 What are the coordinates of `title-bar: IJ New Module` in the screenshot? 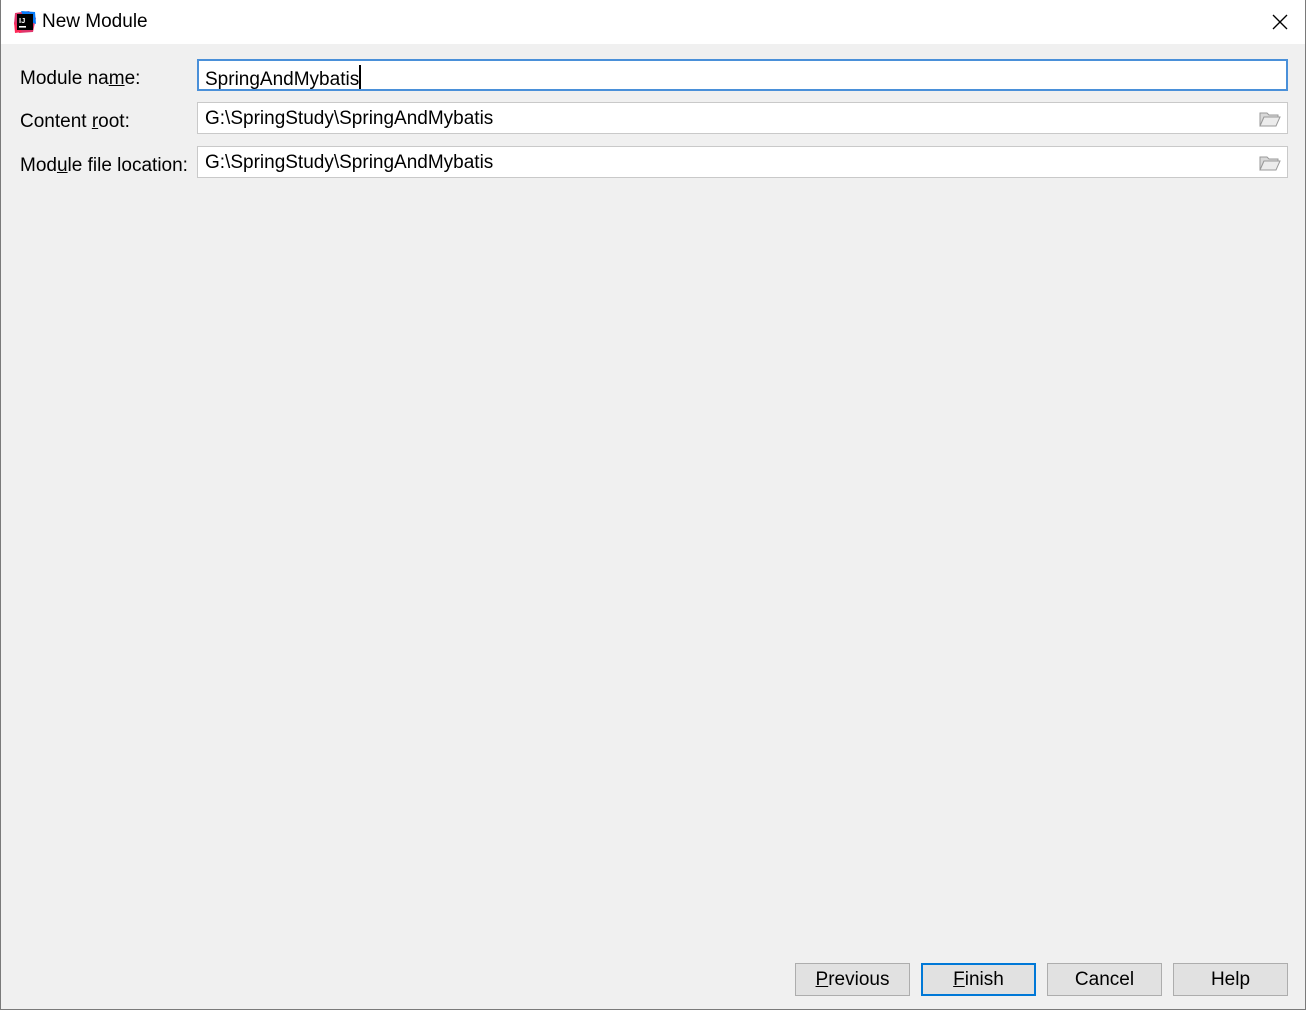 It's located at (653, 22).